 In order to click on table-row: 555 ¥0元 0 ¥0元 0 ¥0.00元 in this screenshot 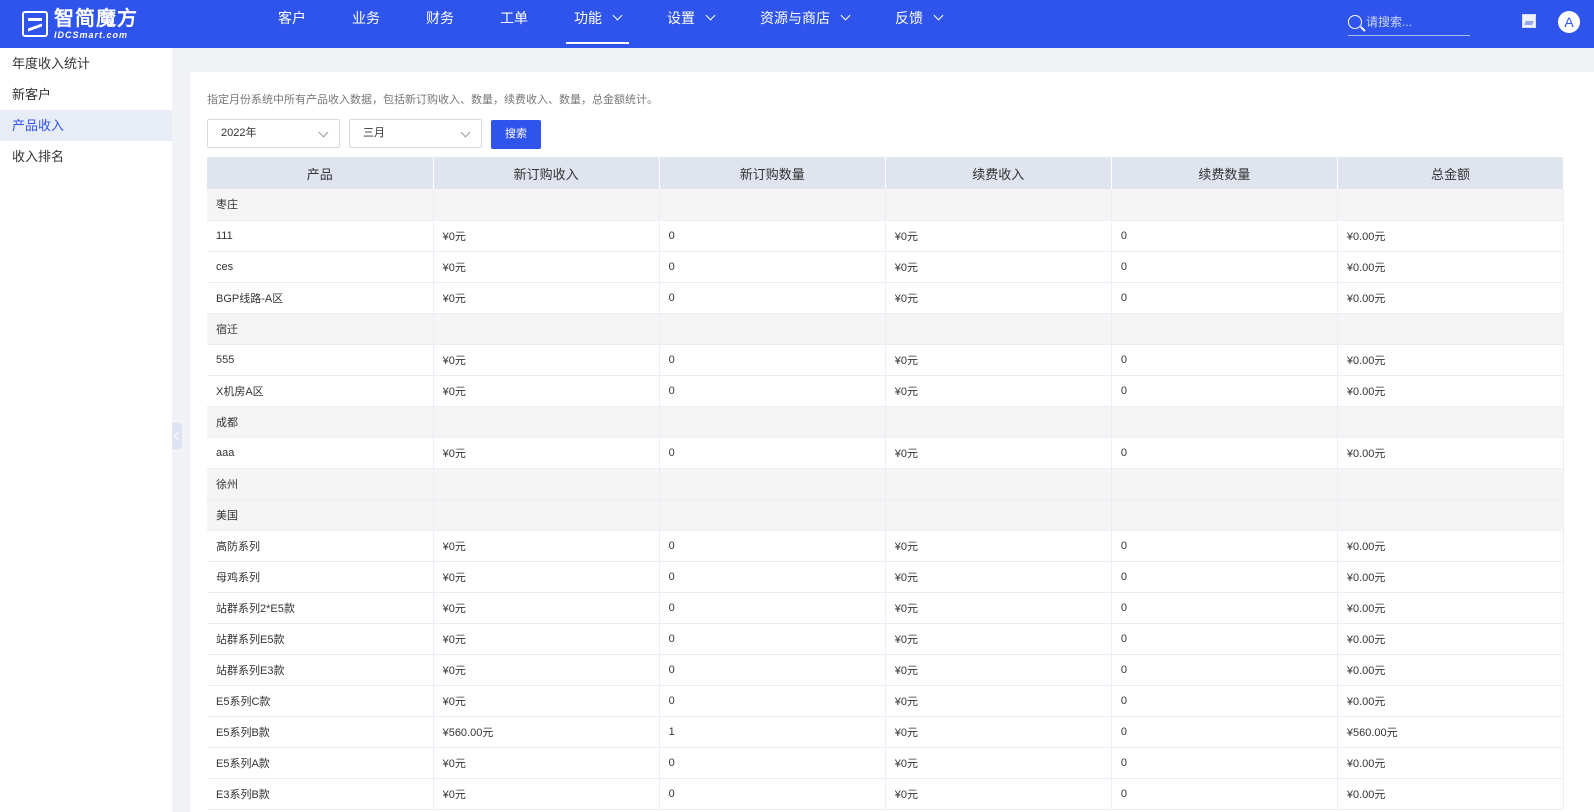, I will do `click(886, 360)`.